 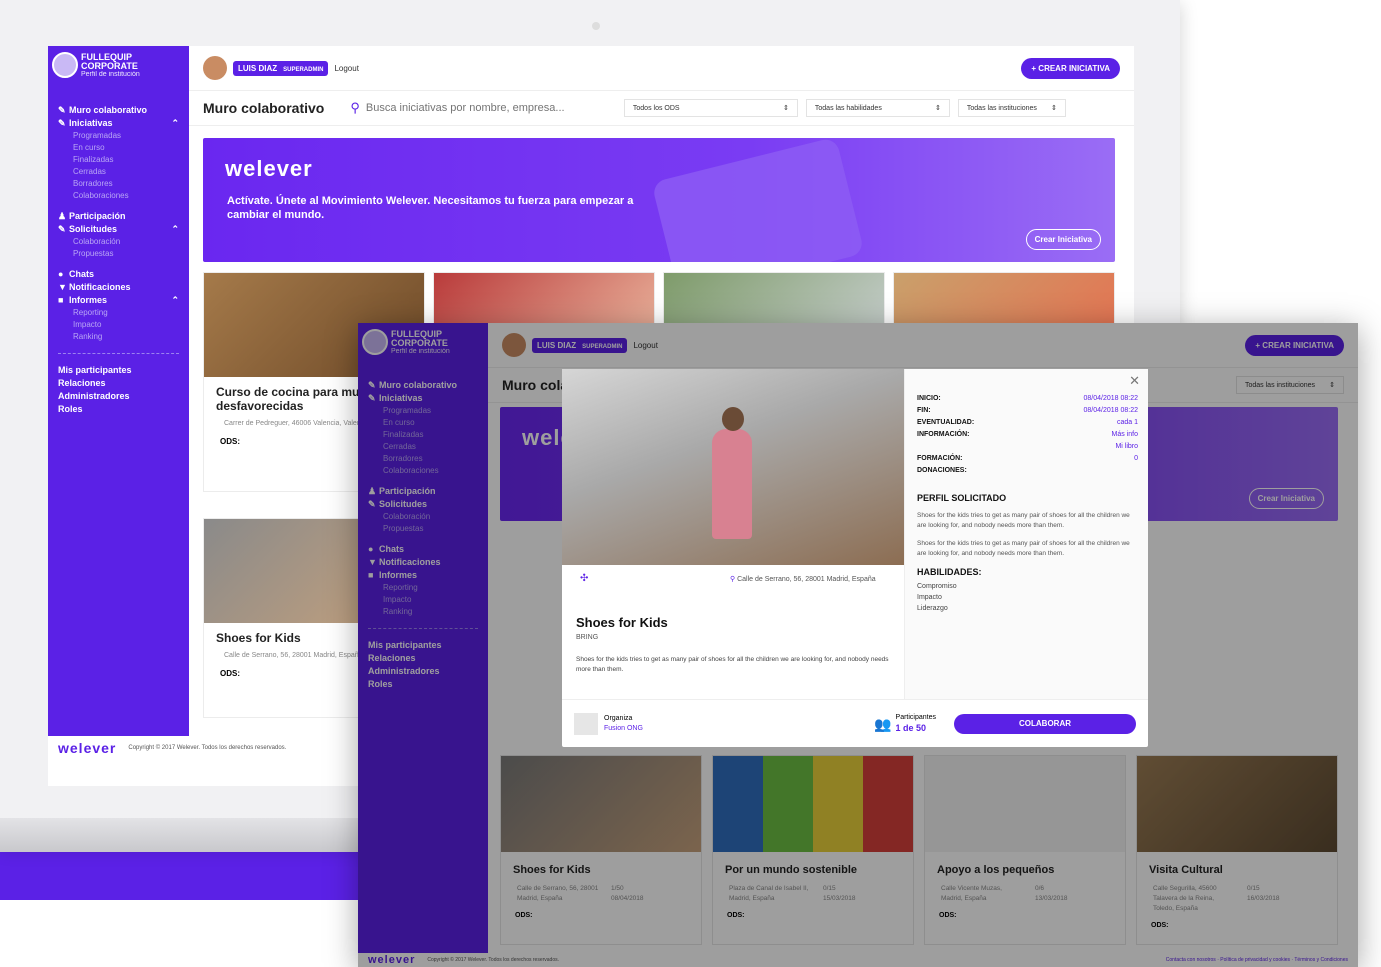 I want to click on org-logo, so click(x=65, y=65).